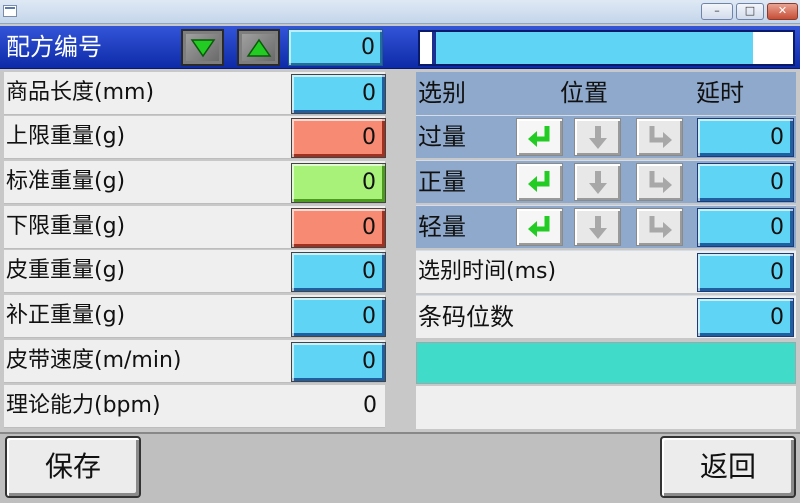 This screenshot has height=503, width=800. I want to click on sort-row: 轻量 0, so click(606, 226).